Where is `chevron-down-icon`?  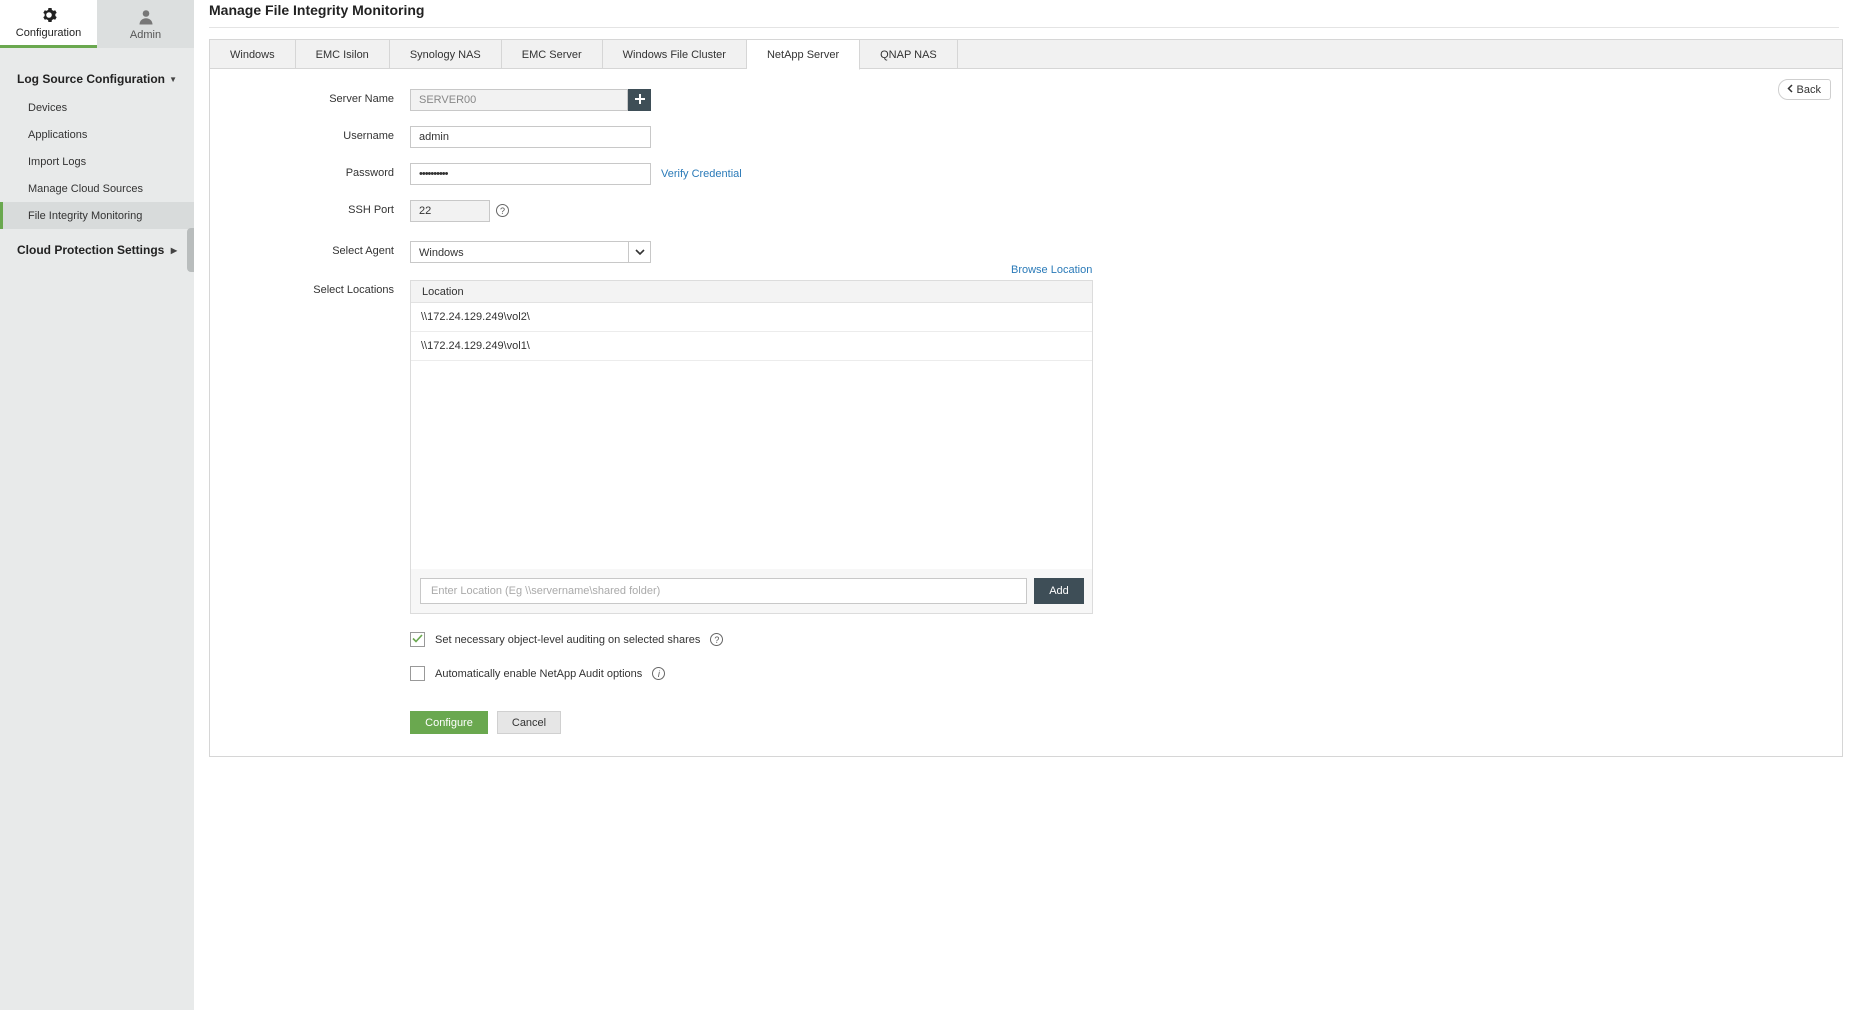 chevron-down-icon is located at coordinates (639, 252).